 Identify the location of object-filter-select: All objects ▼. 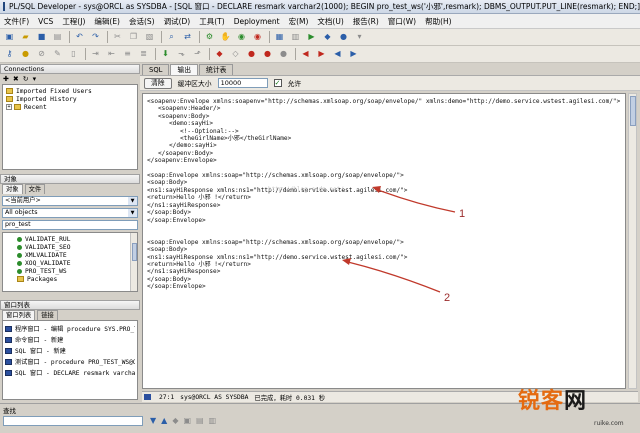
(70, 213).